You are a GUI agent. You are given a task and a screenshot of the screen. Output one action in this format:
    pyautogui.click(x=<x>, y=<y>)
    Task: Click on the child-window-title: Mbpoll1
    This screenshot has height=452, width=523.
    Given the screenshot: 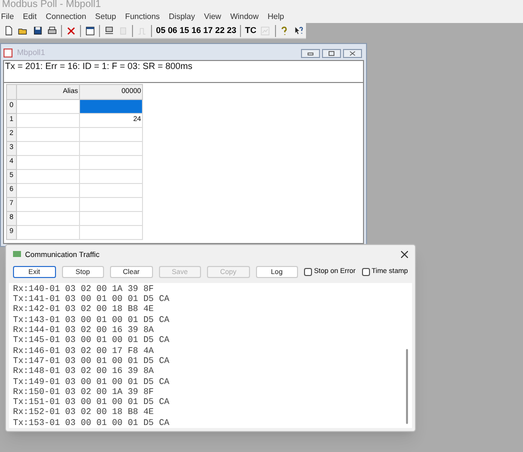 What is the action you would take?
    pyautogui.click(x=31, y=53)
    